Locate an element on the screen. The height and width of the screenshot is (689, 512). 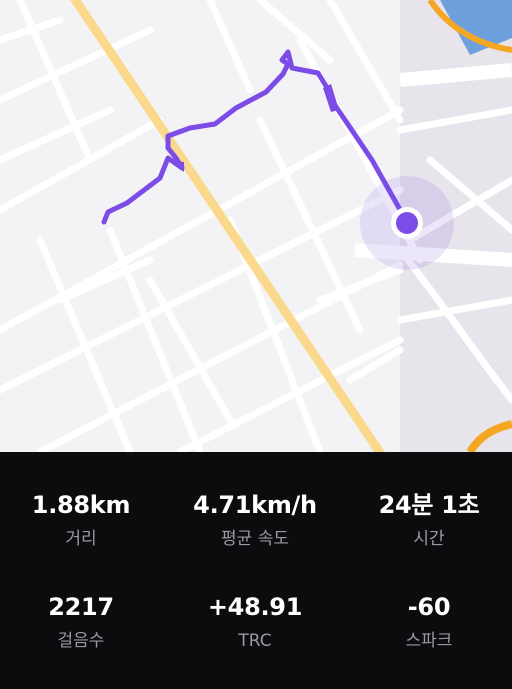
route-arrow is located at coordinates (331, 98).